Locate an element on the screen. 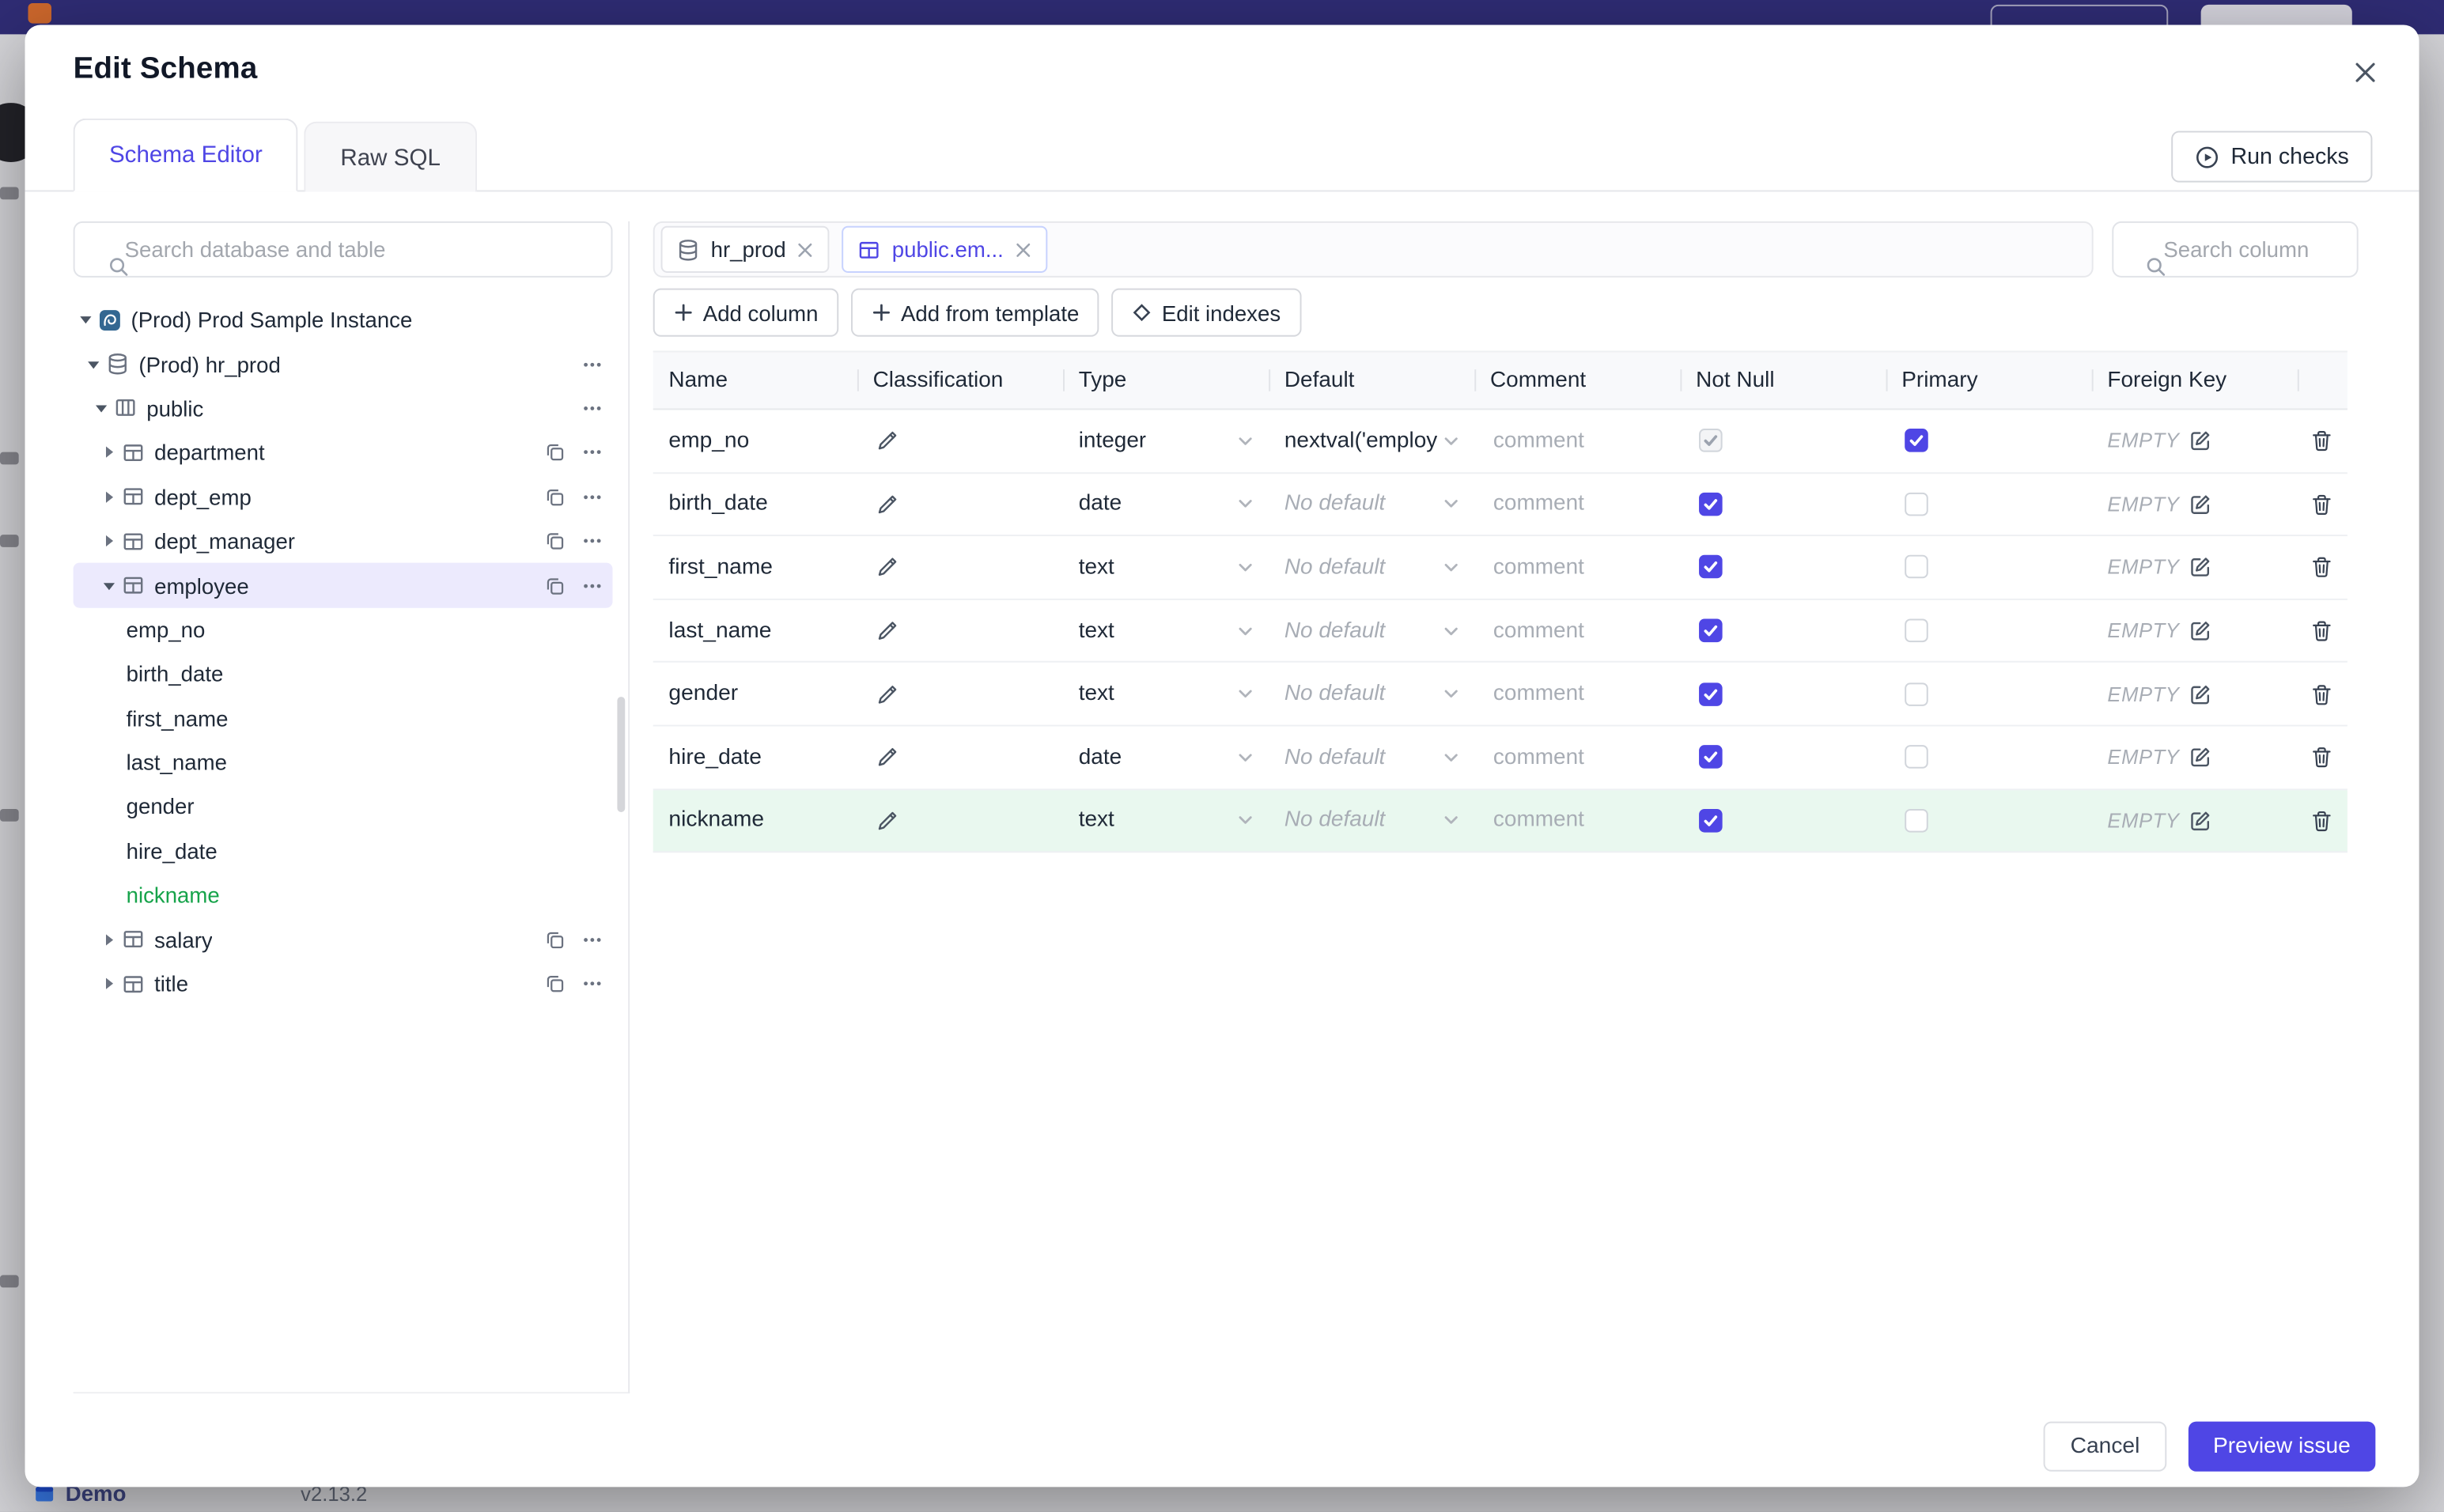  tree-column-gender: gender is located at coordinates (343, 807).